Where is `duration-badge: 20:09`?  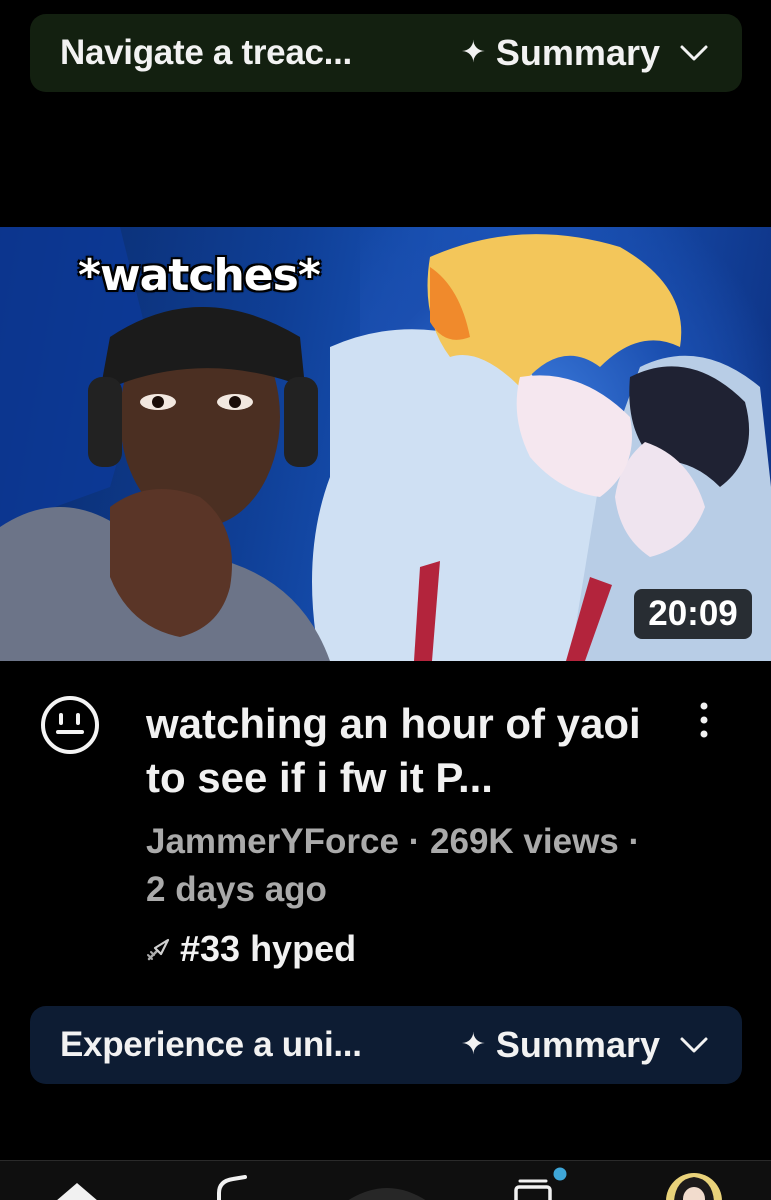
duration-badge: 20:09 is located at coordinates (693, 614).